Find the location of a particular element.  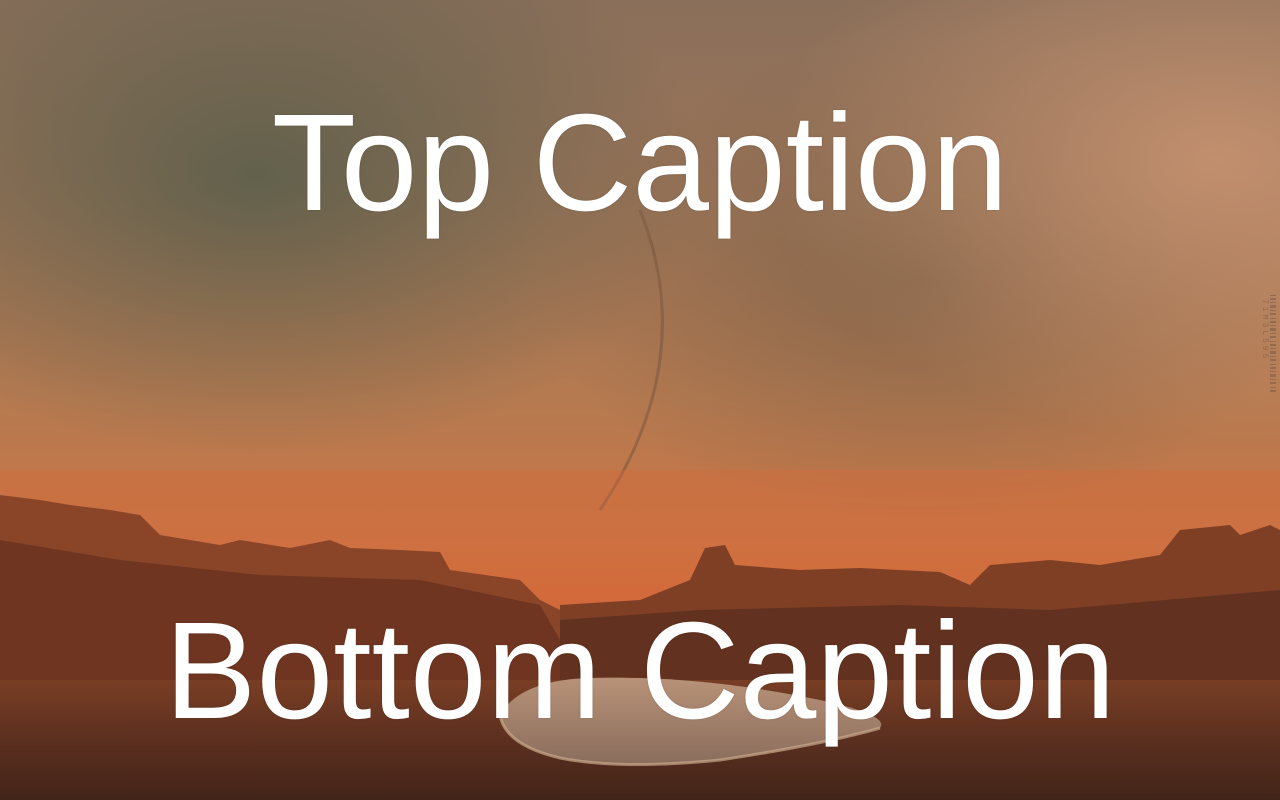

watermark-barcode: 71M3L595 is located at coordinates (1268, 343).